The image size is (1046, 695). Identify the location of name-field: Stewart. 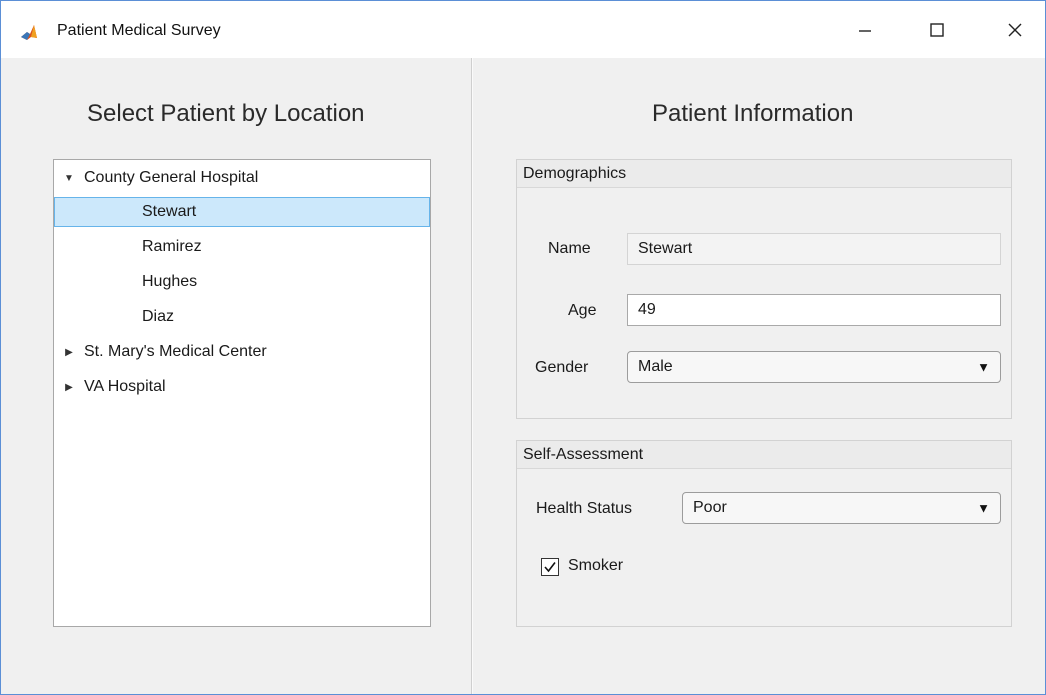
(814, 249).